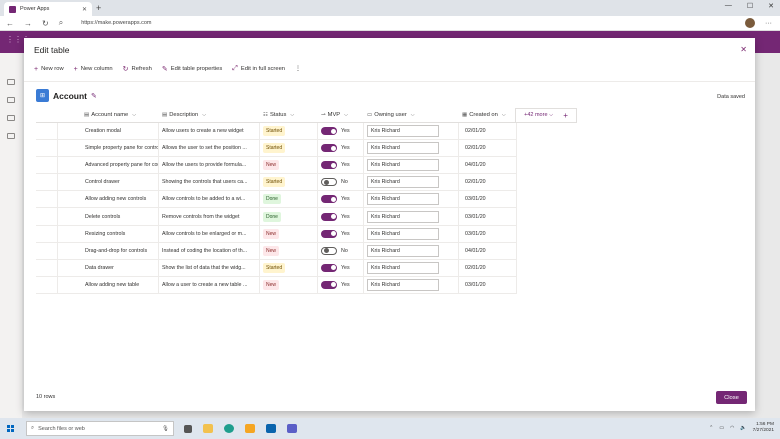  I want to click on add-column-icon: +, so click(565, 115).